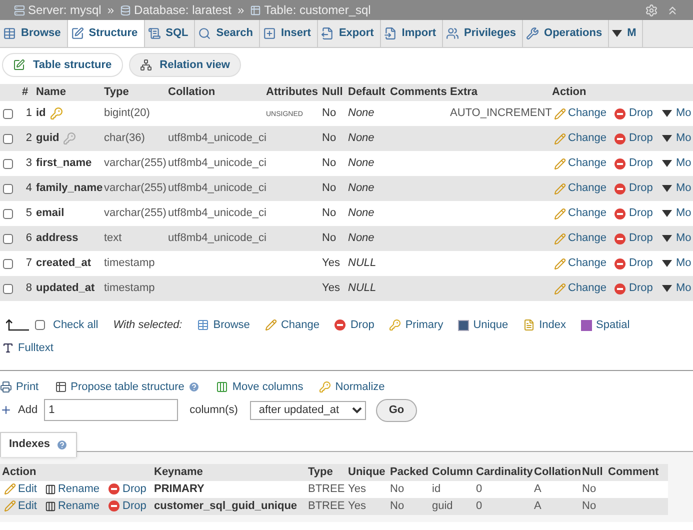 The height and width of the screenshot is (530, 693). What do you see at coordinates (269, 33) in the screenshot?
I see `insert-icon` at bounding box center [269, 33].